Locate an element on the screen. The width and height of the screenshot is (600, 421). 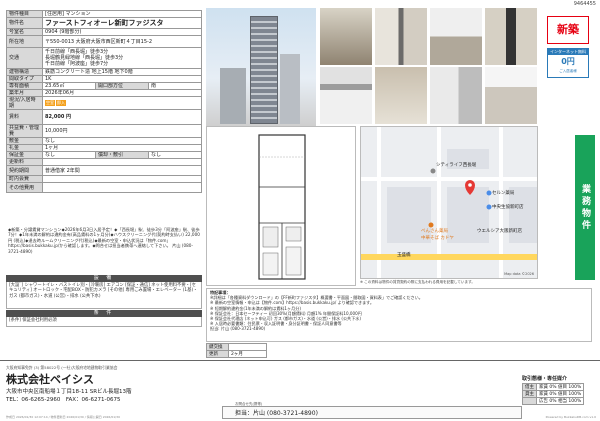
other-fee-value is located at coordinates (122, 187).